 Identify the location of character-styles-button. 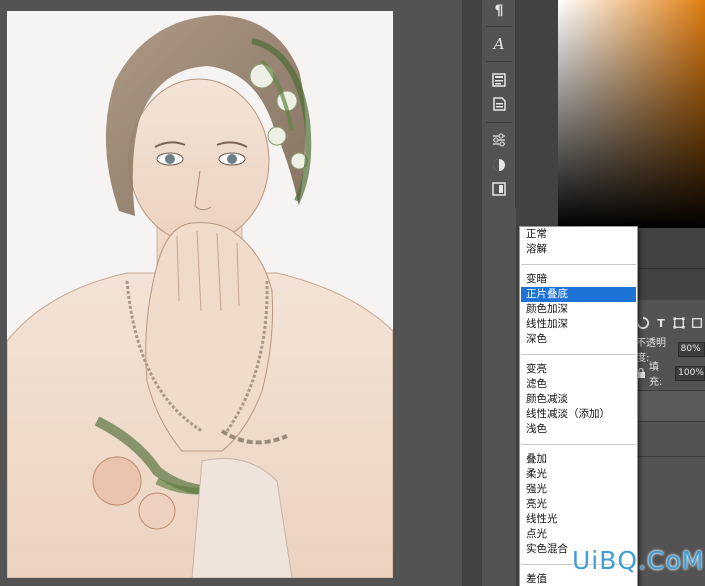
(499, 104).